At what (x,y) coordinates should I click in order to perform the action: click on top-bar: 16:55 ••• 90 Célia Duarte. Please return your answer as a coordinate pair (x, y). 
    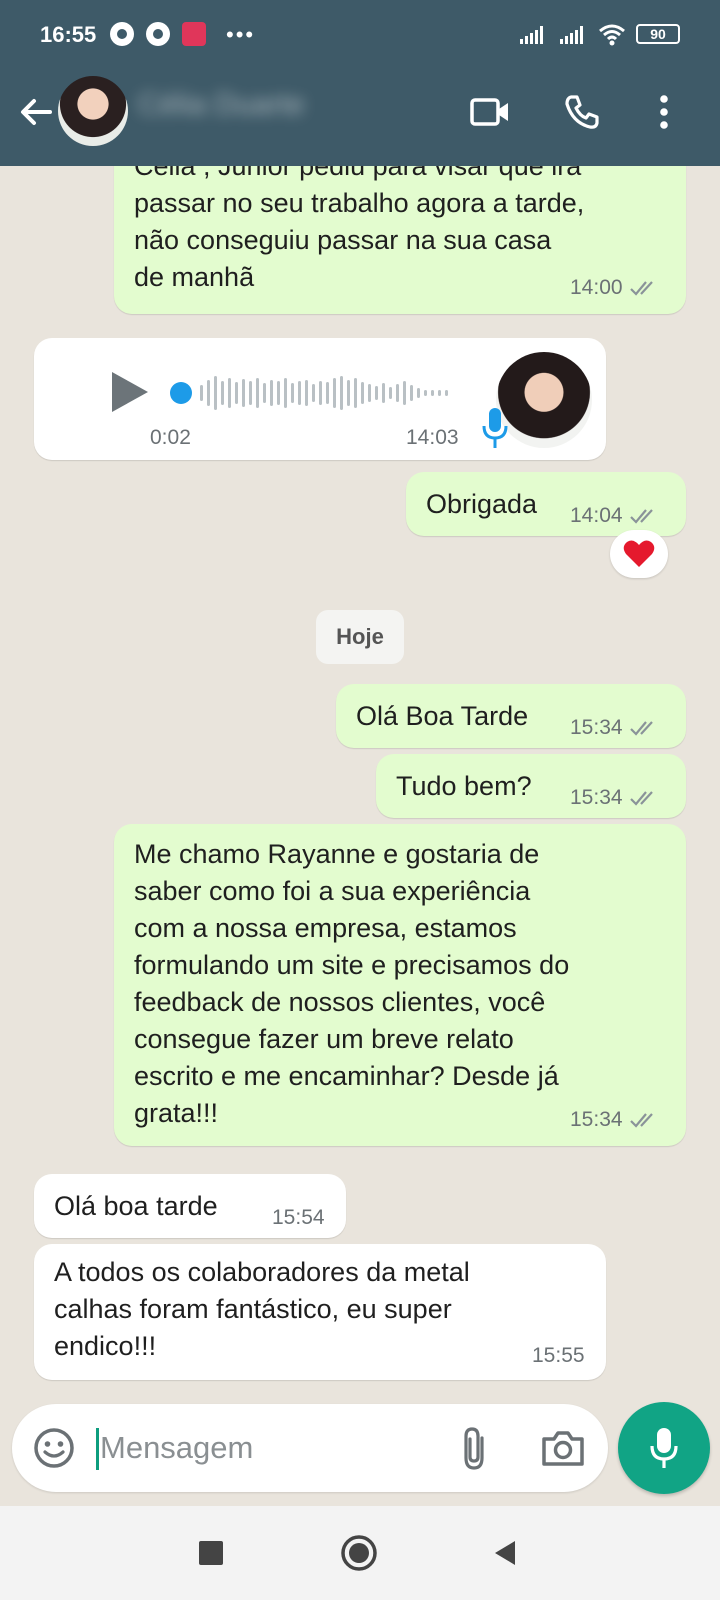
    Looking at the image, I should click on (360, 83).